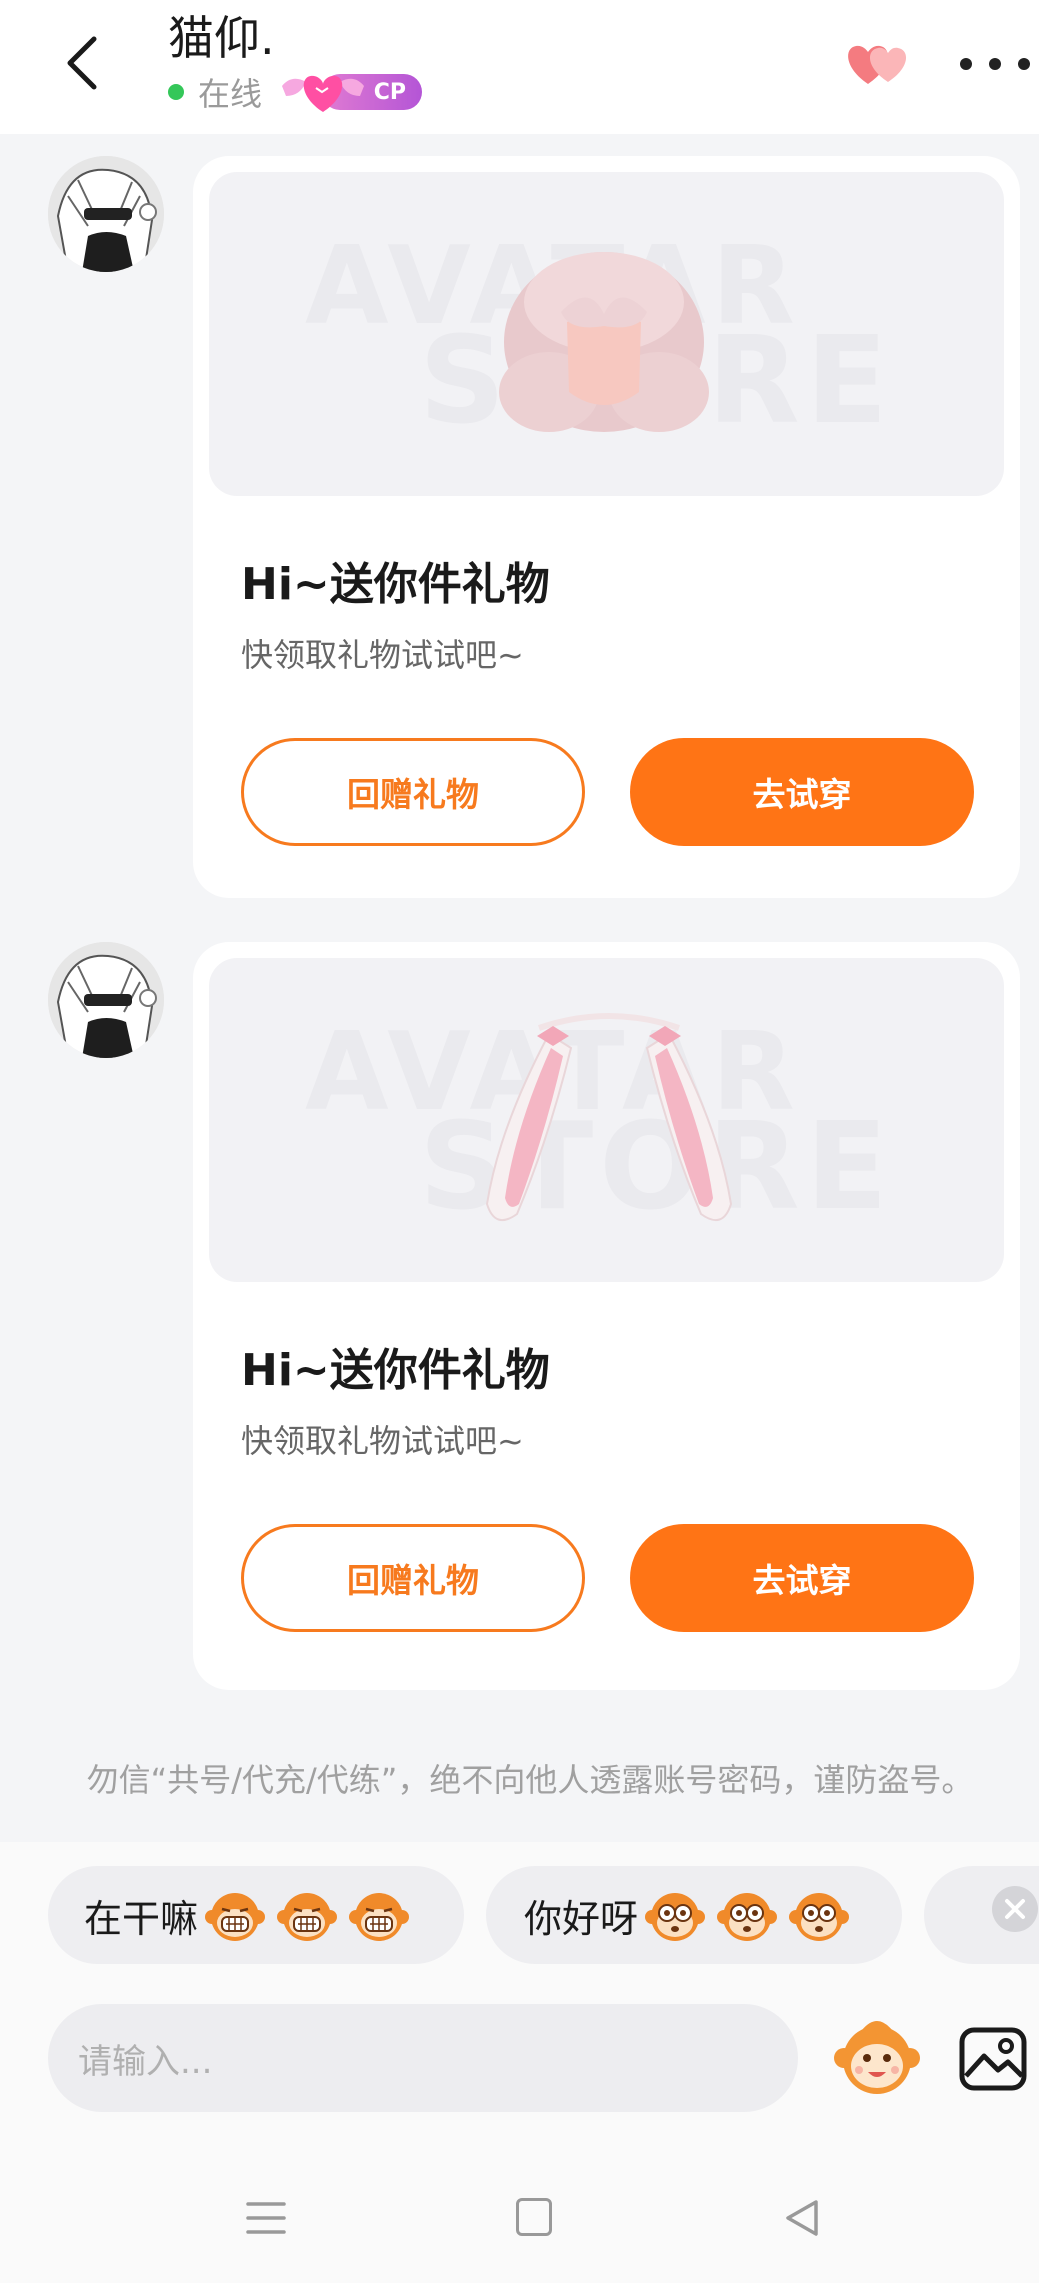  What do you see at coordinates (519, 67) in the screenshot?
I see `chat-header: 猫仰. 在线 CP` at bounding box center [519, 67].